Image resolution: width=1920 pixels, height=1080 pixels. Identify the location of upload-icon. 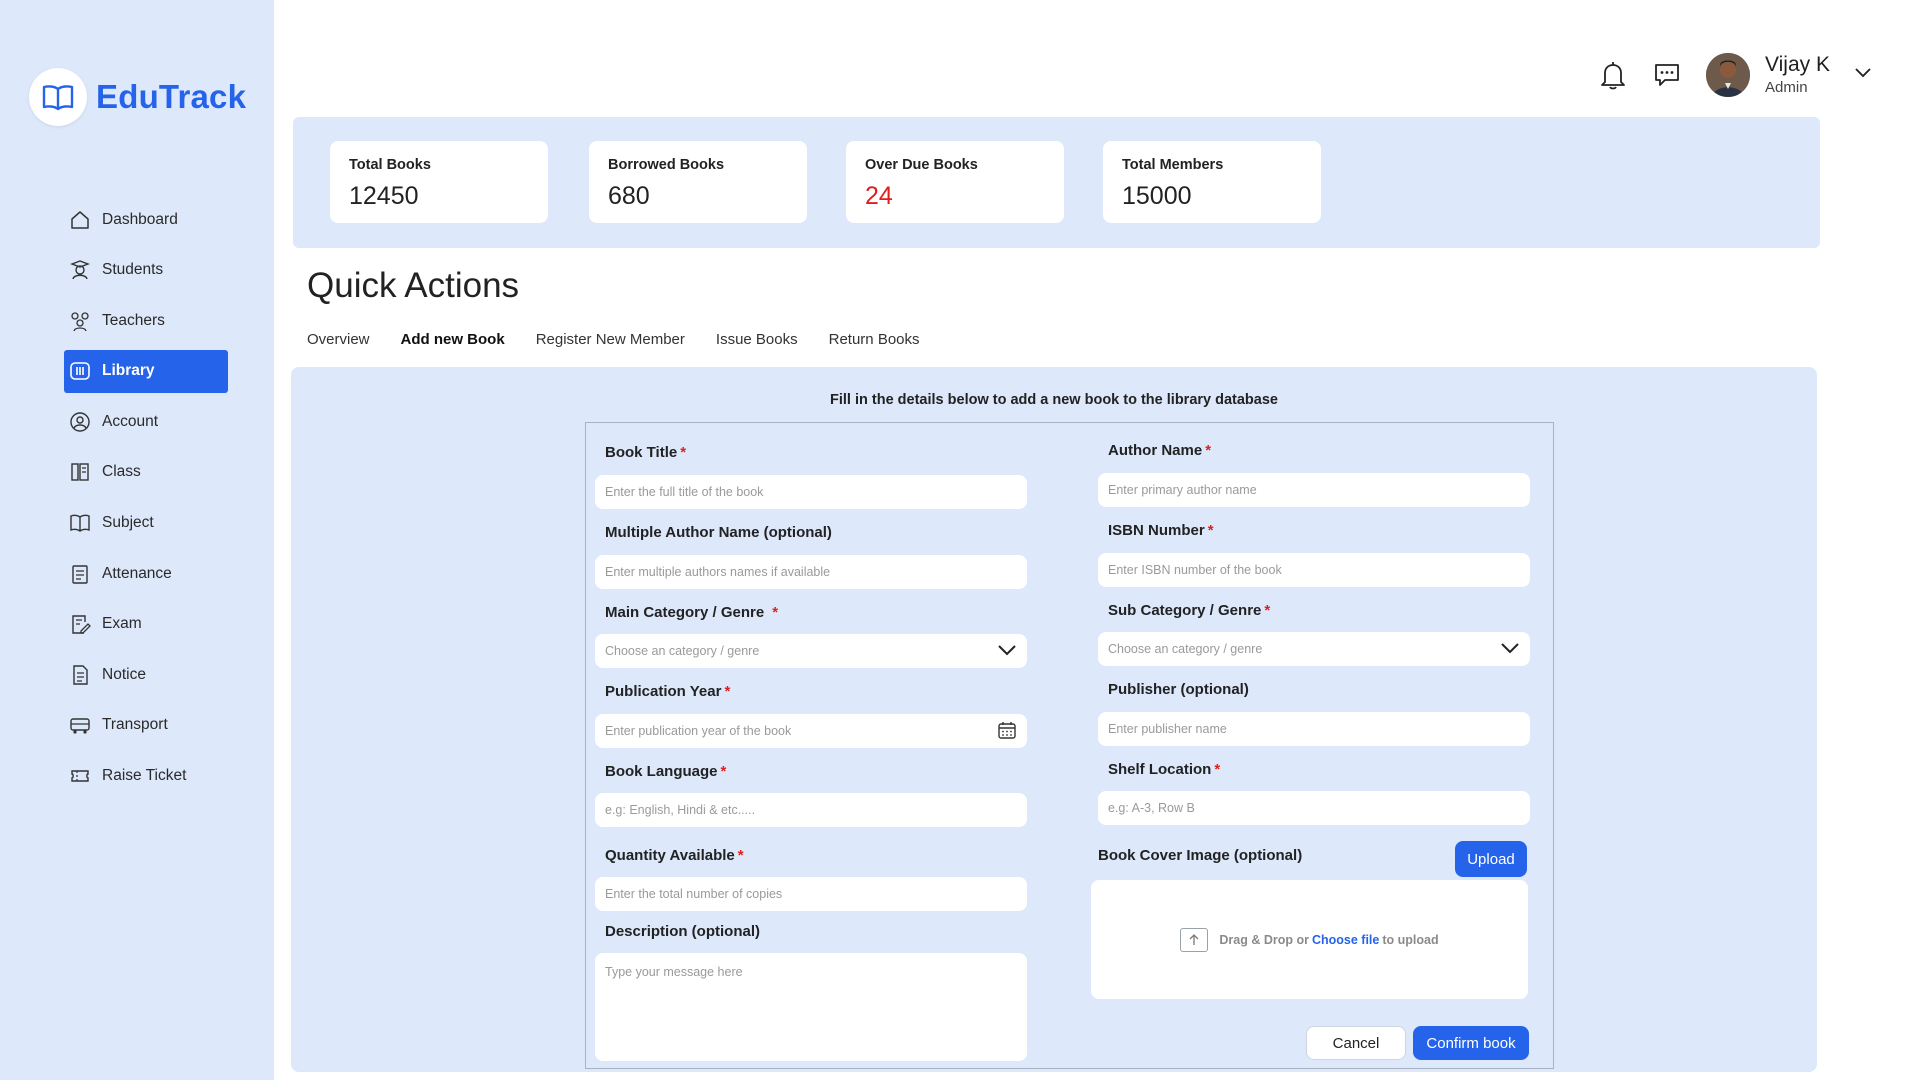
(1194, 939).